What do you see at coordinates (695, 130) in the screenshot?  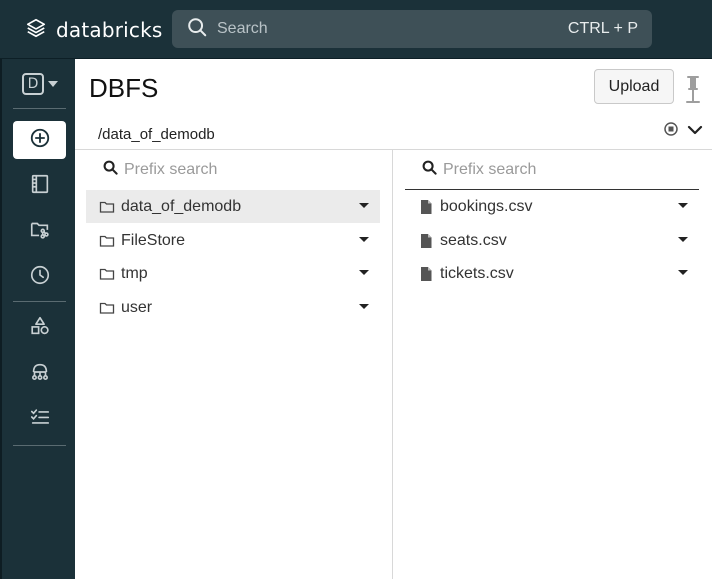 I see `chevron-down-icon` at bounding box center [695, 130].